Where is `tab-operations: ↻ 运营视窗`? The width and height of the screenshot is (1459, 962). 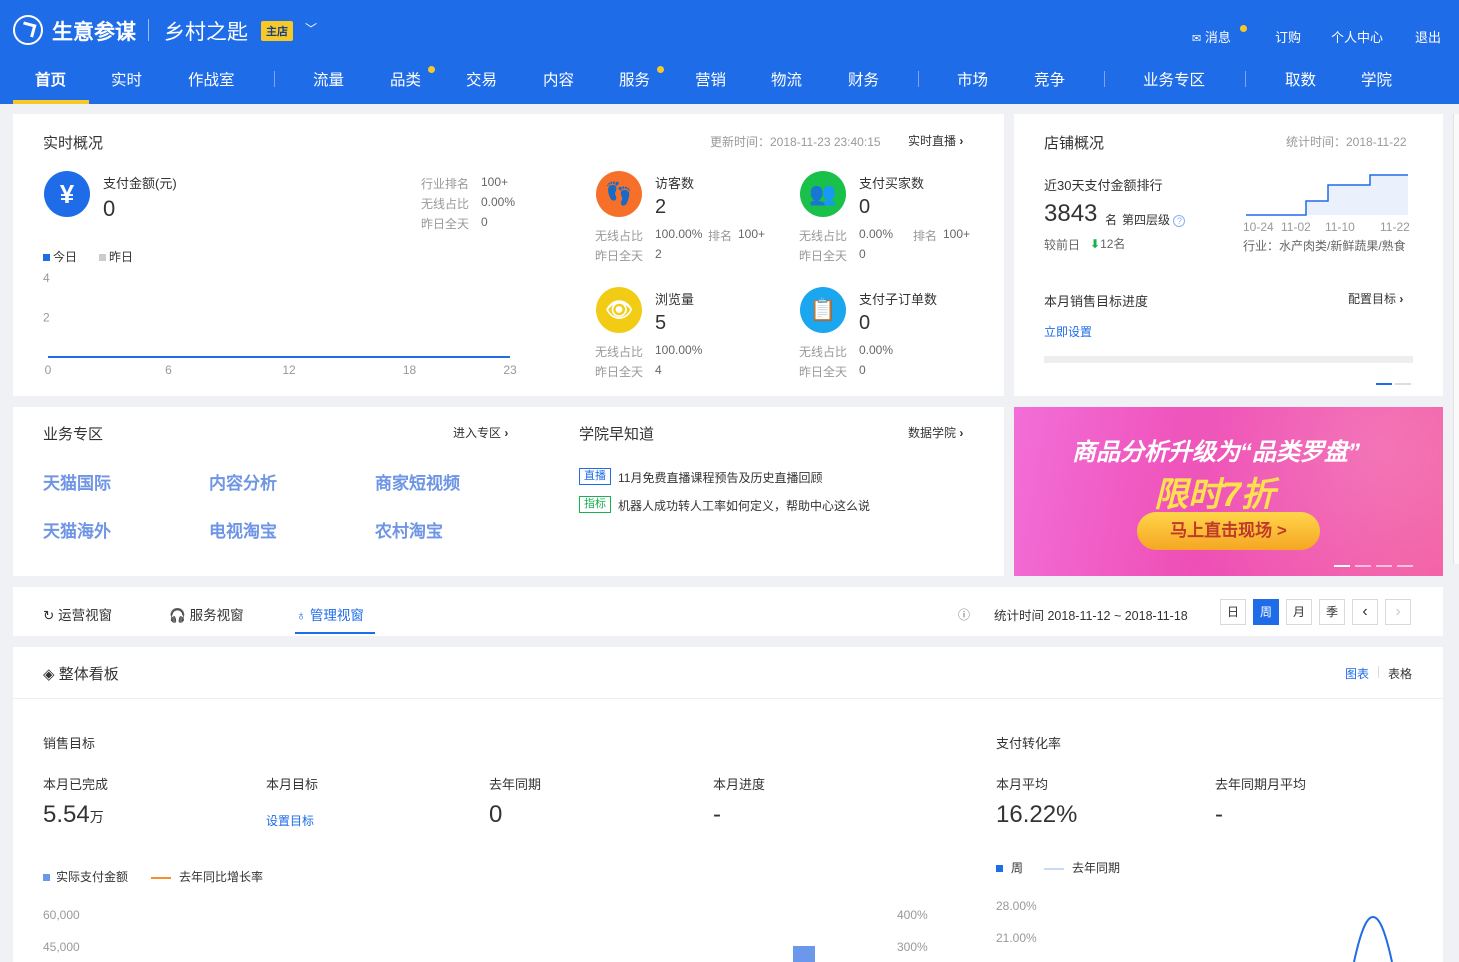
tab-operations: ↻ 运营视窗 is located at coordinates (77, 614).